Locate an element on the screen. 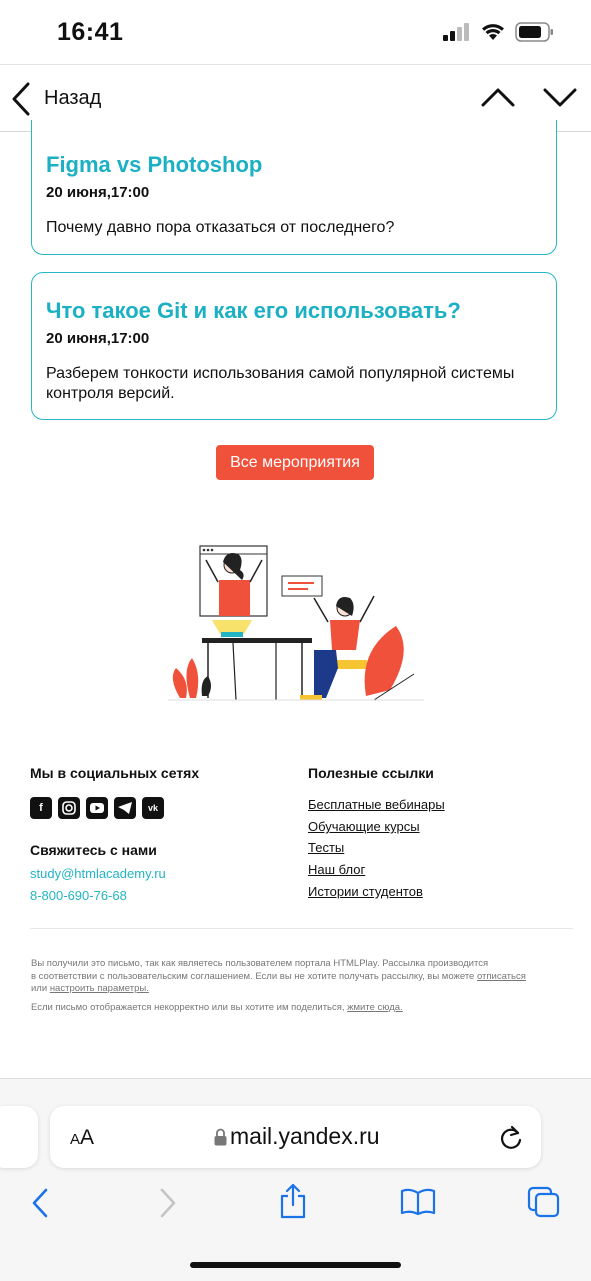 This screenshot has width=591, height=1281. address-bar: AA mail.yandex.ru is located at coordinates (295, 1137).